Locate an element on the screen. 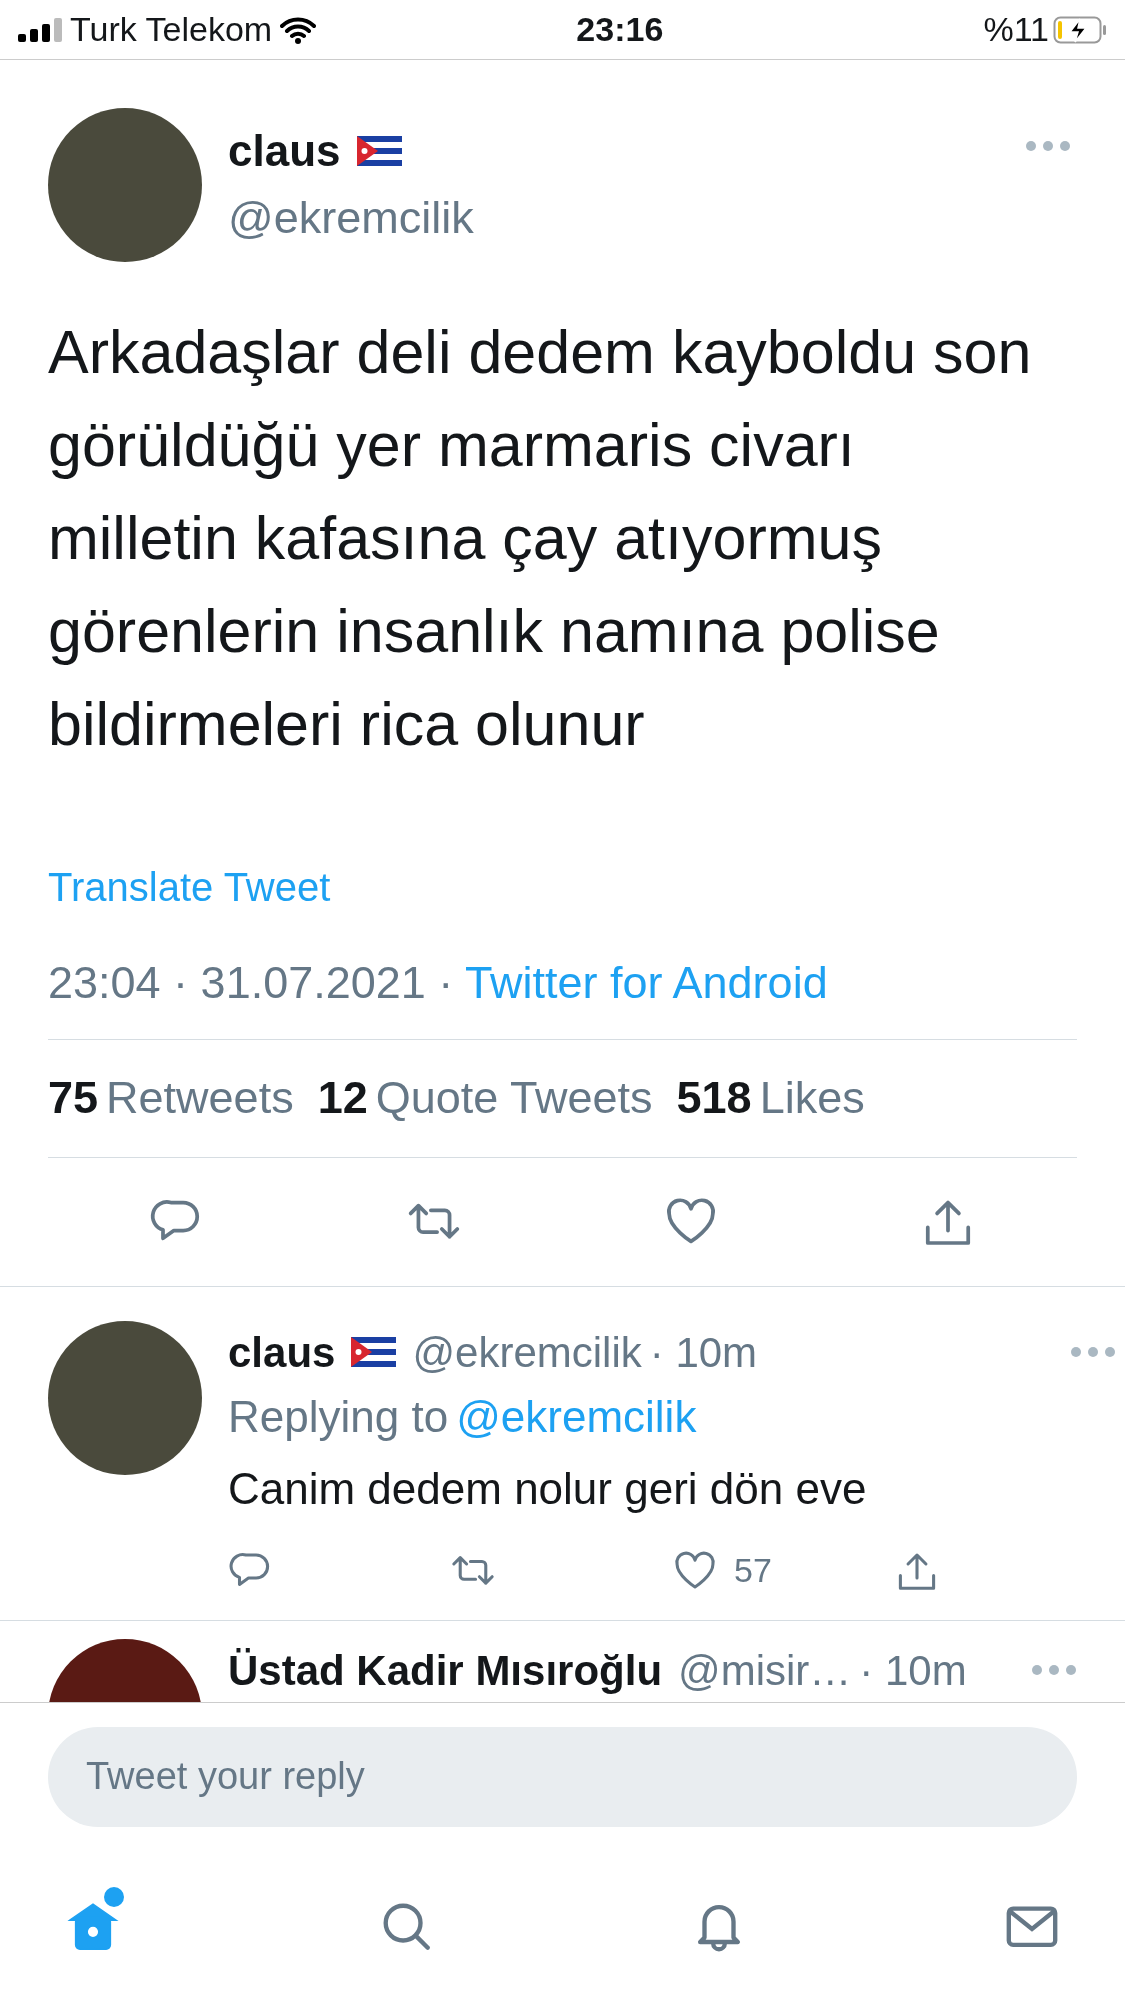 The image size is (1125, 2001). stat-count: 75 is located at coordinates (73, 1098).